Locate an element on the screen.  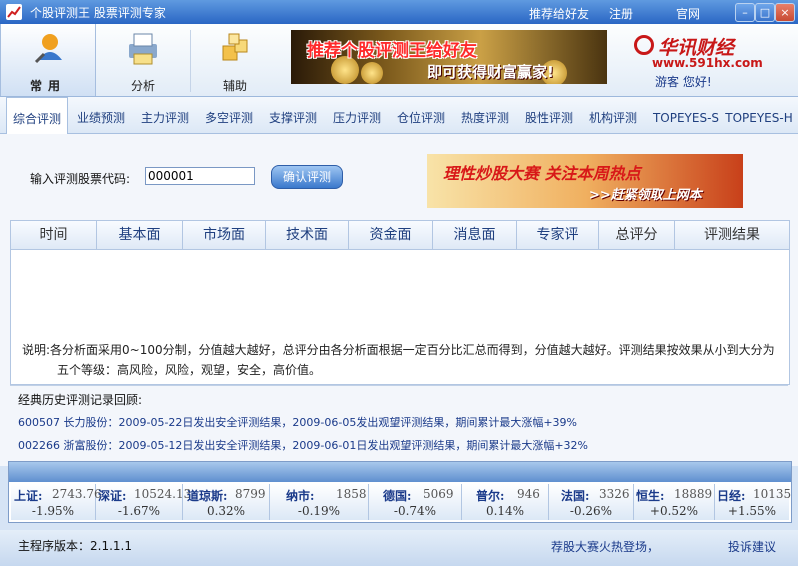
index-change: -0.74% is located at coordinates (415, 511).